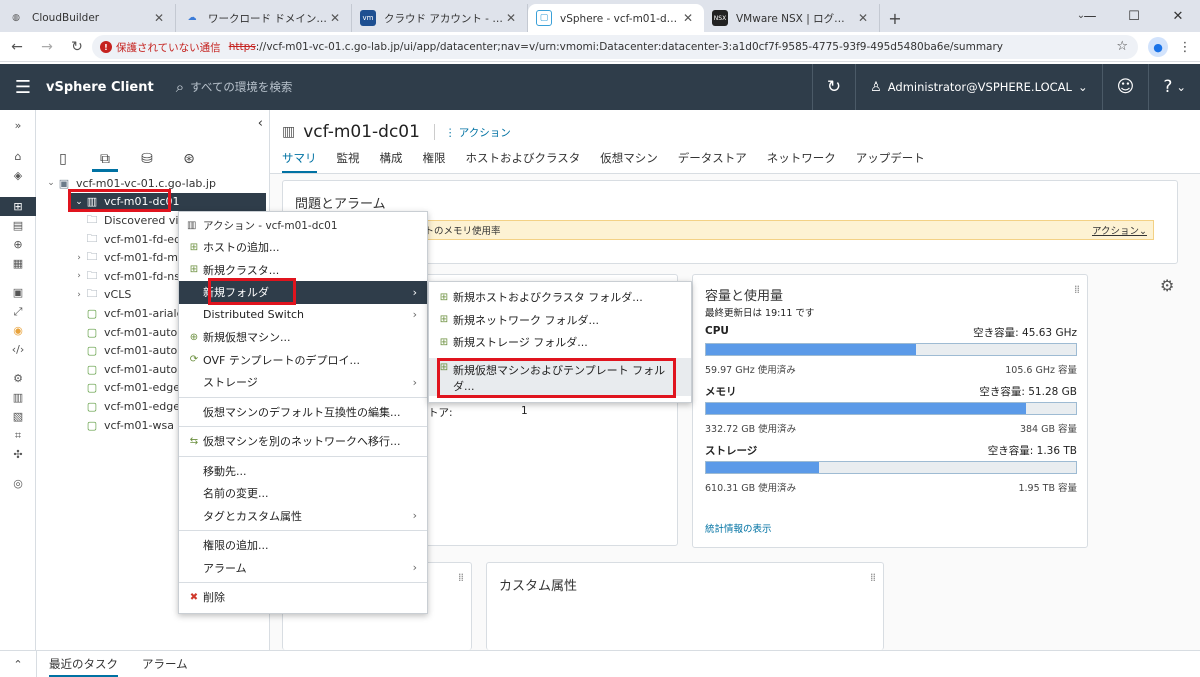  I want to click on auto-deploy-icon: ⤢, so click(18, 311).